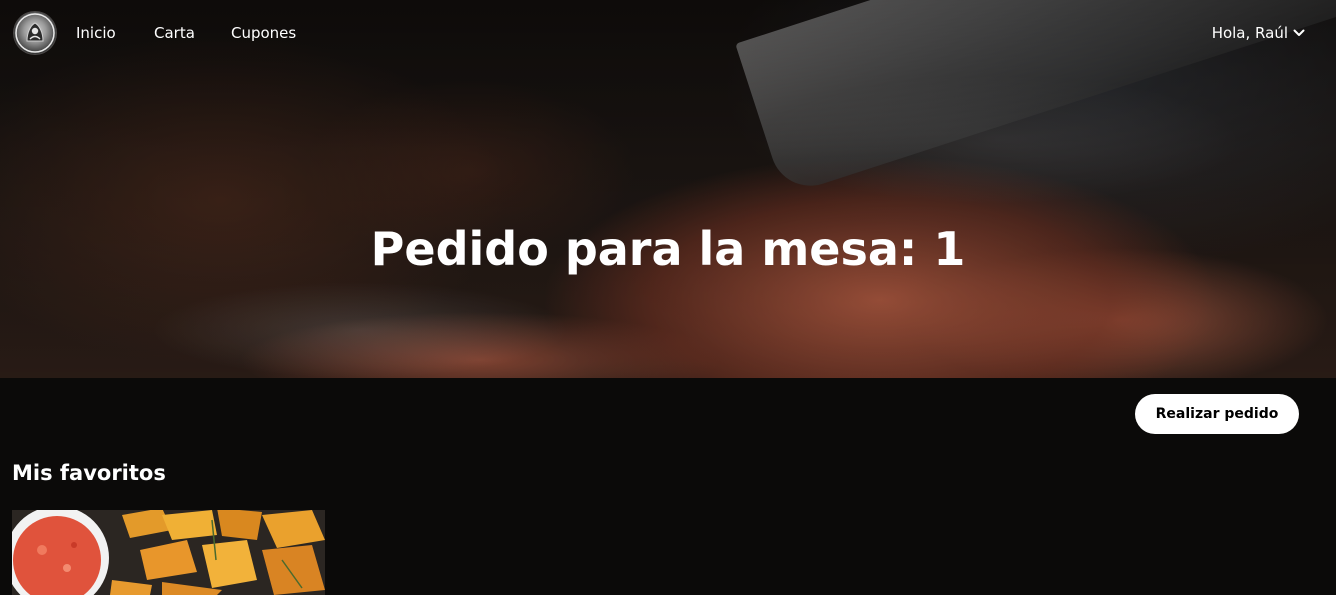 The width and height of the screenshot is (1336, 595). What do you see at coordinates (1217, 414) in the screenshot?
I see `place-order-button: Realizar pedido` at bounding box center [1217, 414].